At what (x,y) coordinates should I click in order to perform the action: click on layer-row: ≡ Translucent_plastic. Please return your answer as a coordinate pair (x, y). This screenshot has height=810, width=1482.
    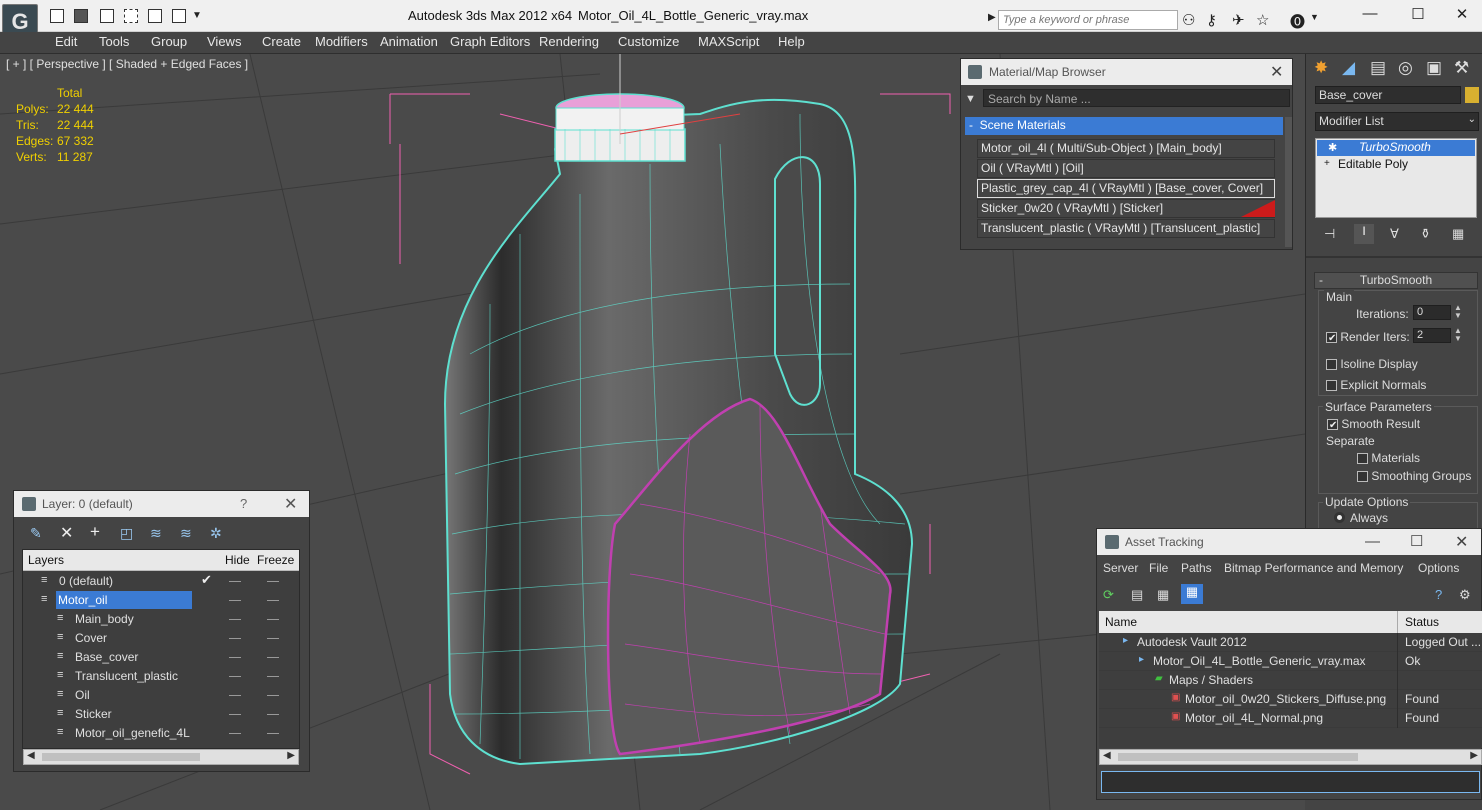
    Looking at the image, I should click on (161, 676).